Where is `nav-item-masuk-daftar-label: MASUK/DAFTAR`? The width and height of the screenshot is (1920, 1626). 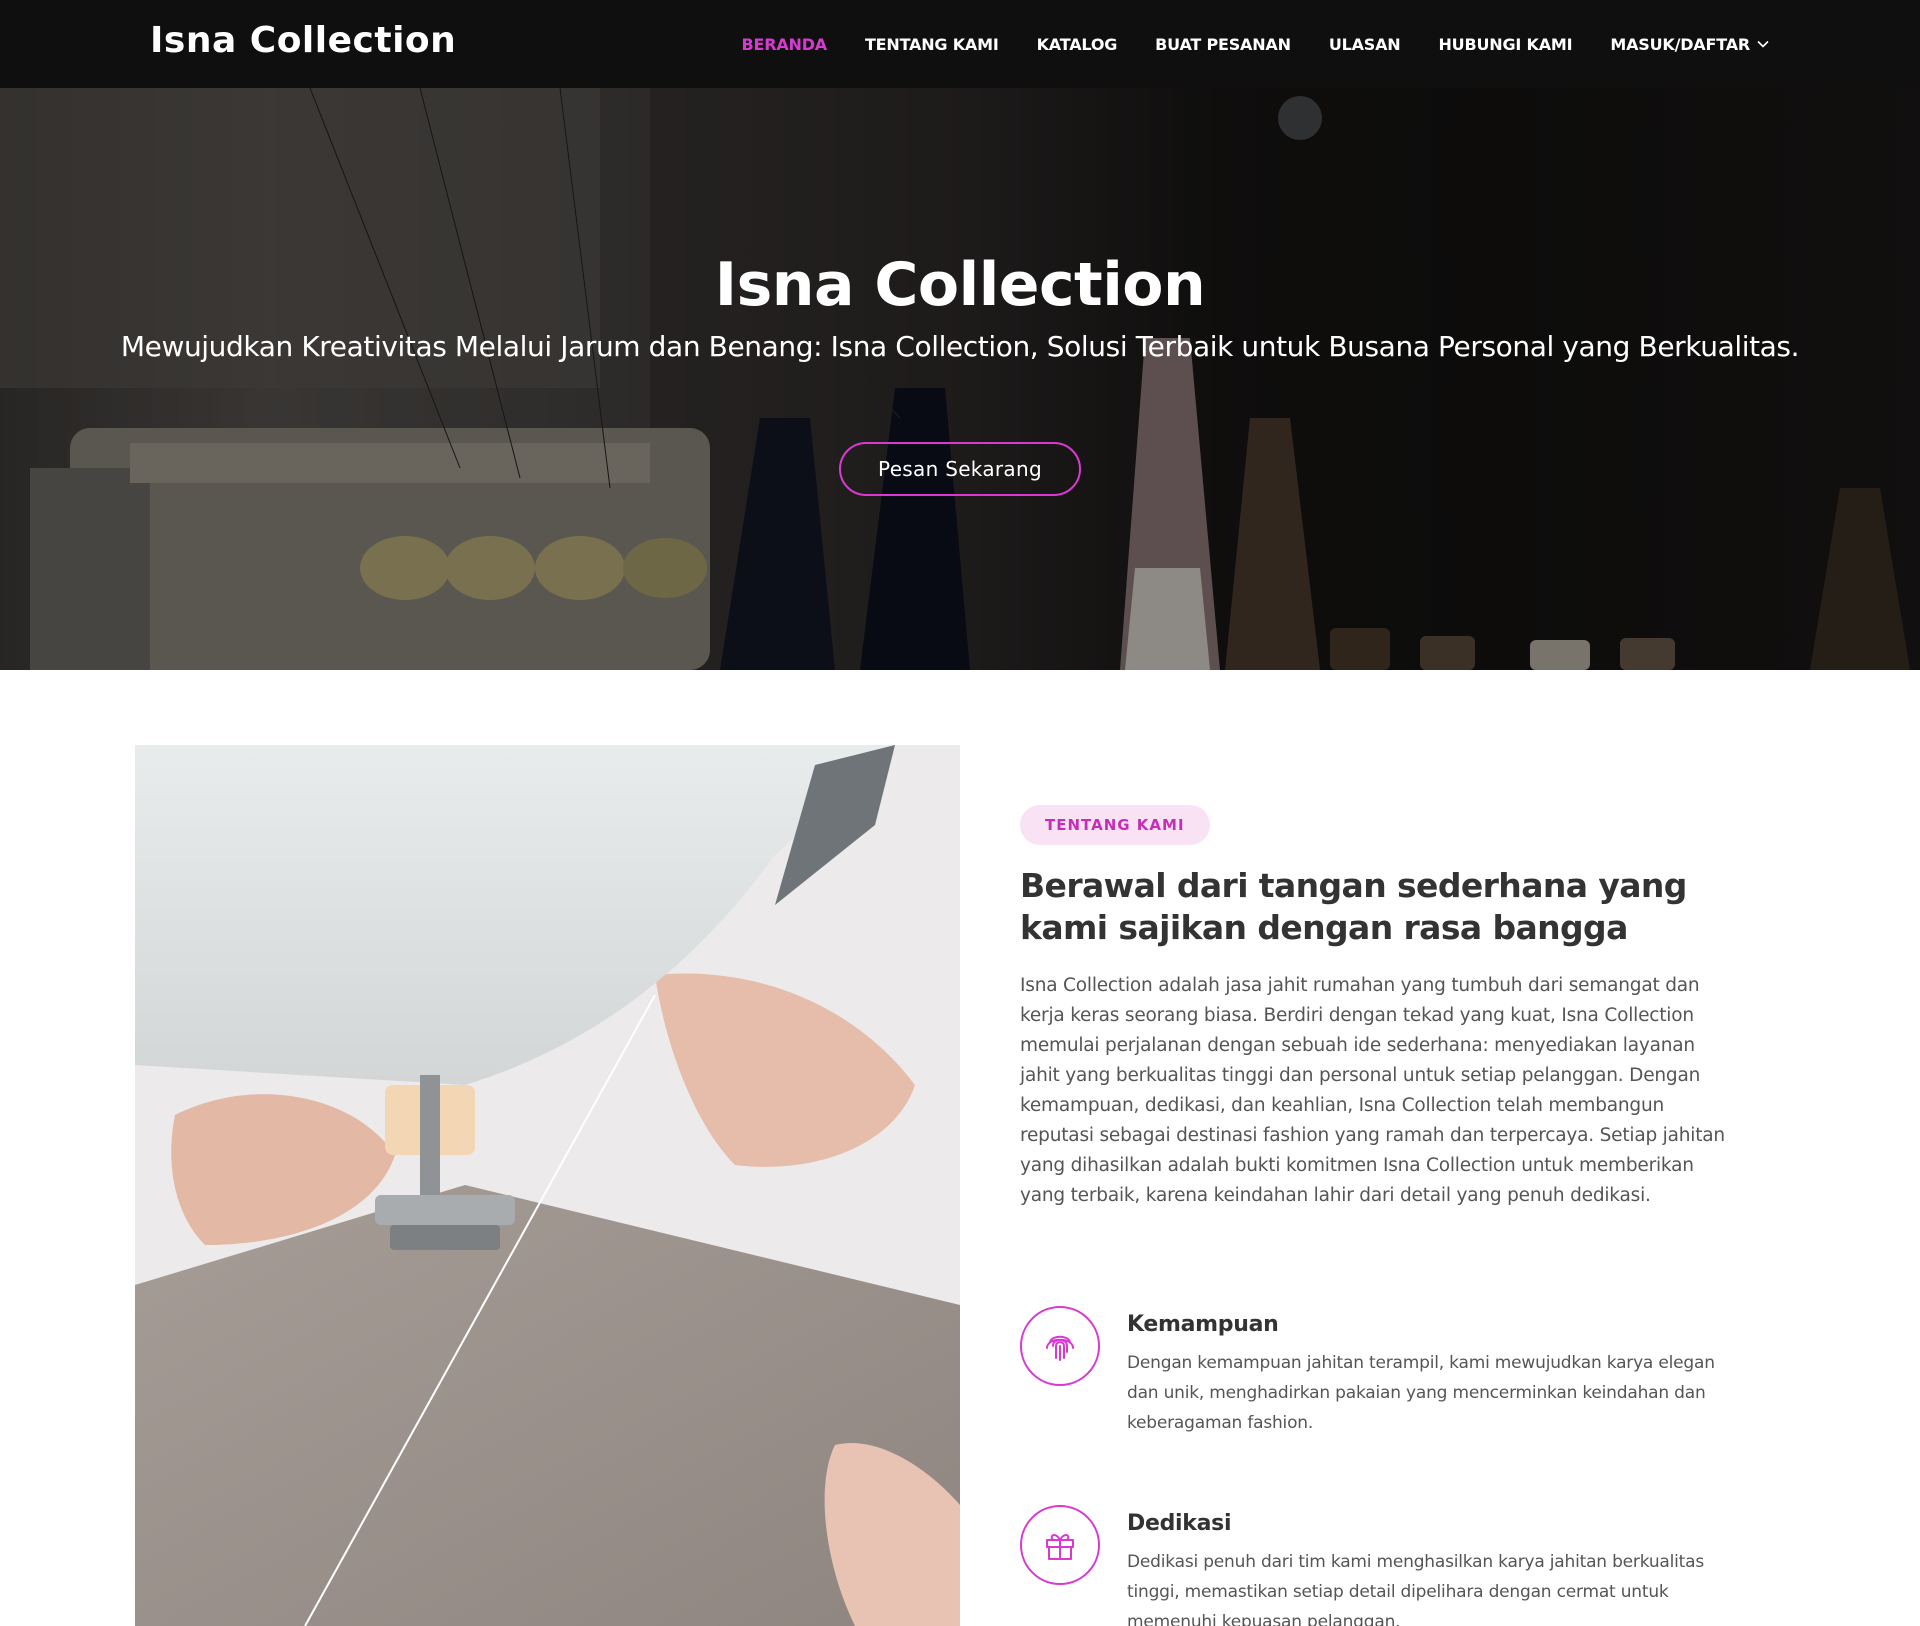 nav-item-masuk-daftar-label: MASUK/DAFTAR is located at coordinates (1680, 44).